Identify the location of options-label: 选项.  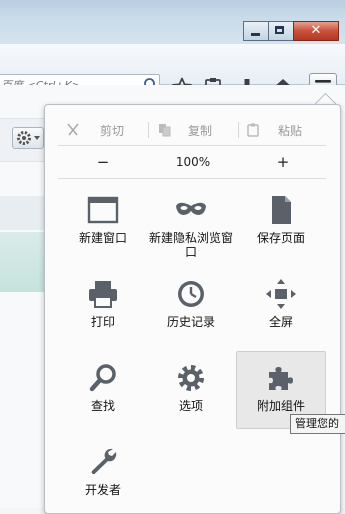
(190, 406).